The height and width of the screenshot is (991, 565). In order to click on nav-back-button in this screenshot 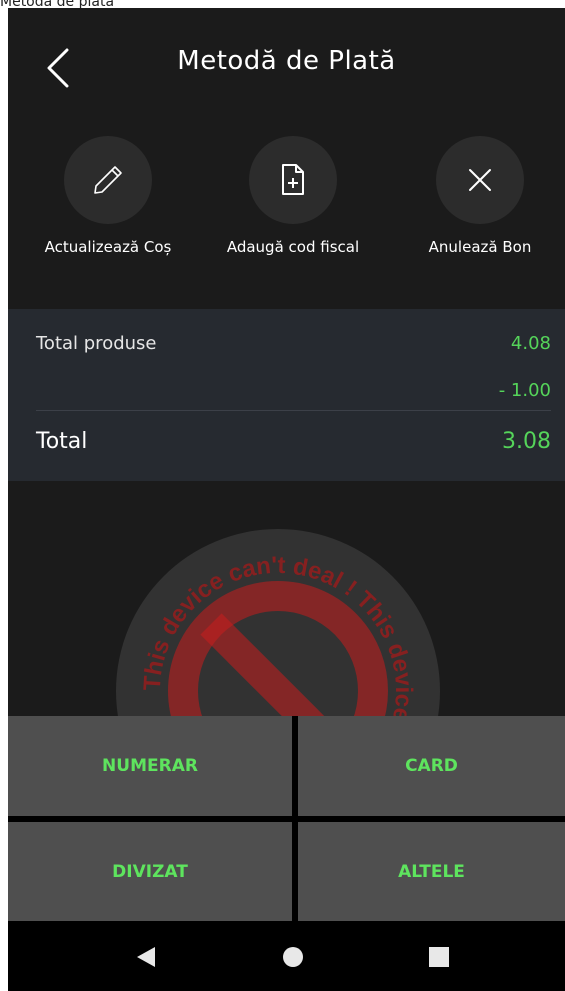, I will do `click(146, 957)`.